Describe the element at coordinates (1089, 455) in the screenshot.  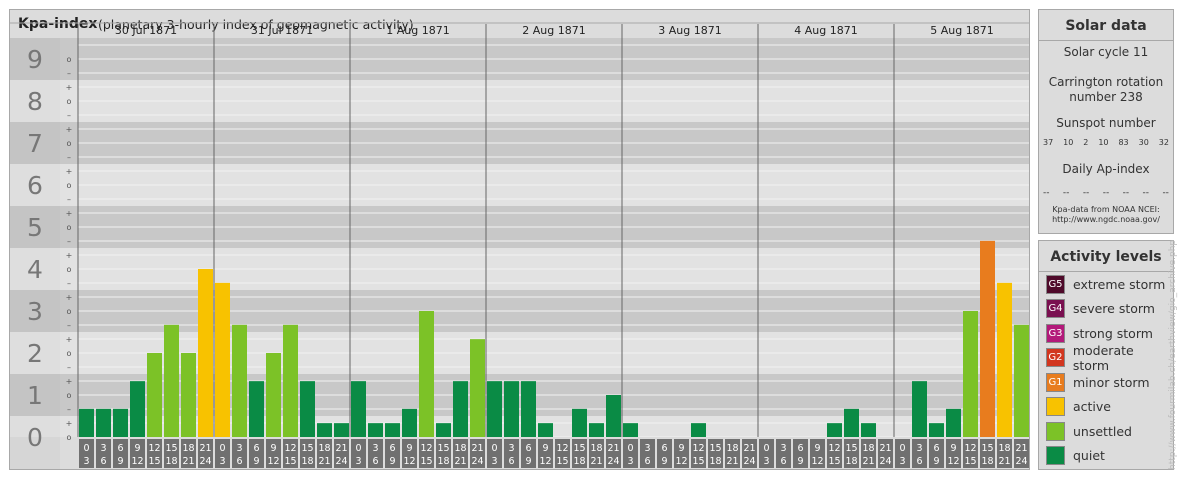
I see `legend-label: quiet` at that location.